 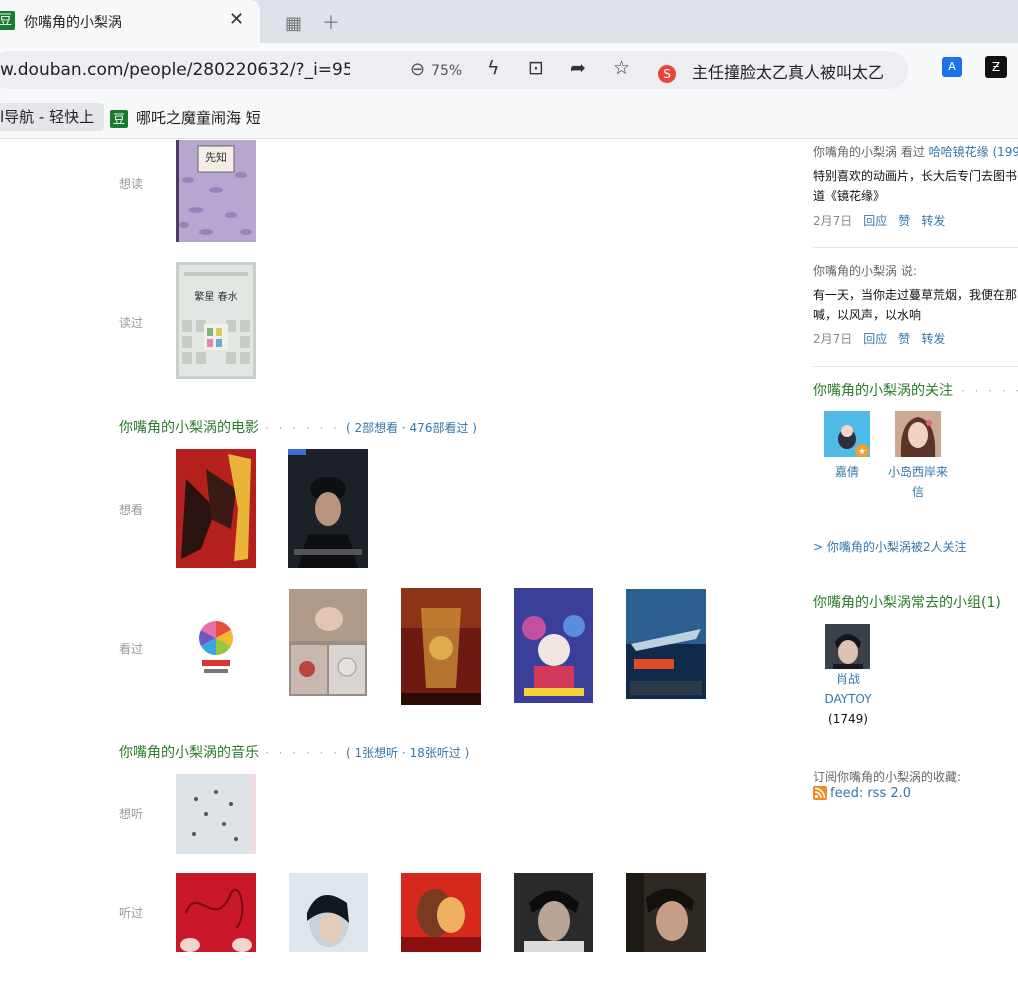 What do you see at coordinates (509, 21) in the screenshot?
I see `tab-bar: 豆 你嘴角的小梨涡 ✕ ▦ ＋` at bounding box center [509, 21].